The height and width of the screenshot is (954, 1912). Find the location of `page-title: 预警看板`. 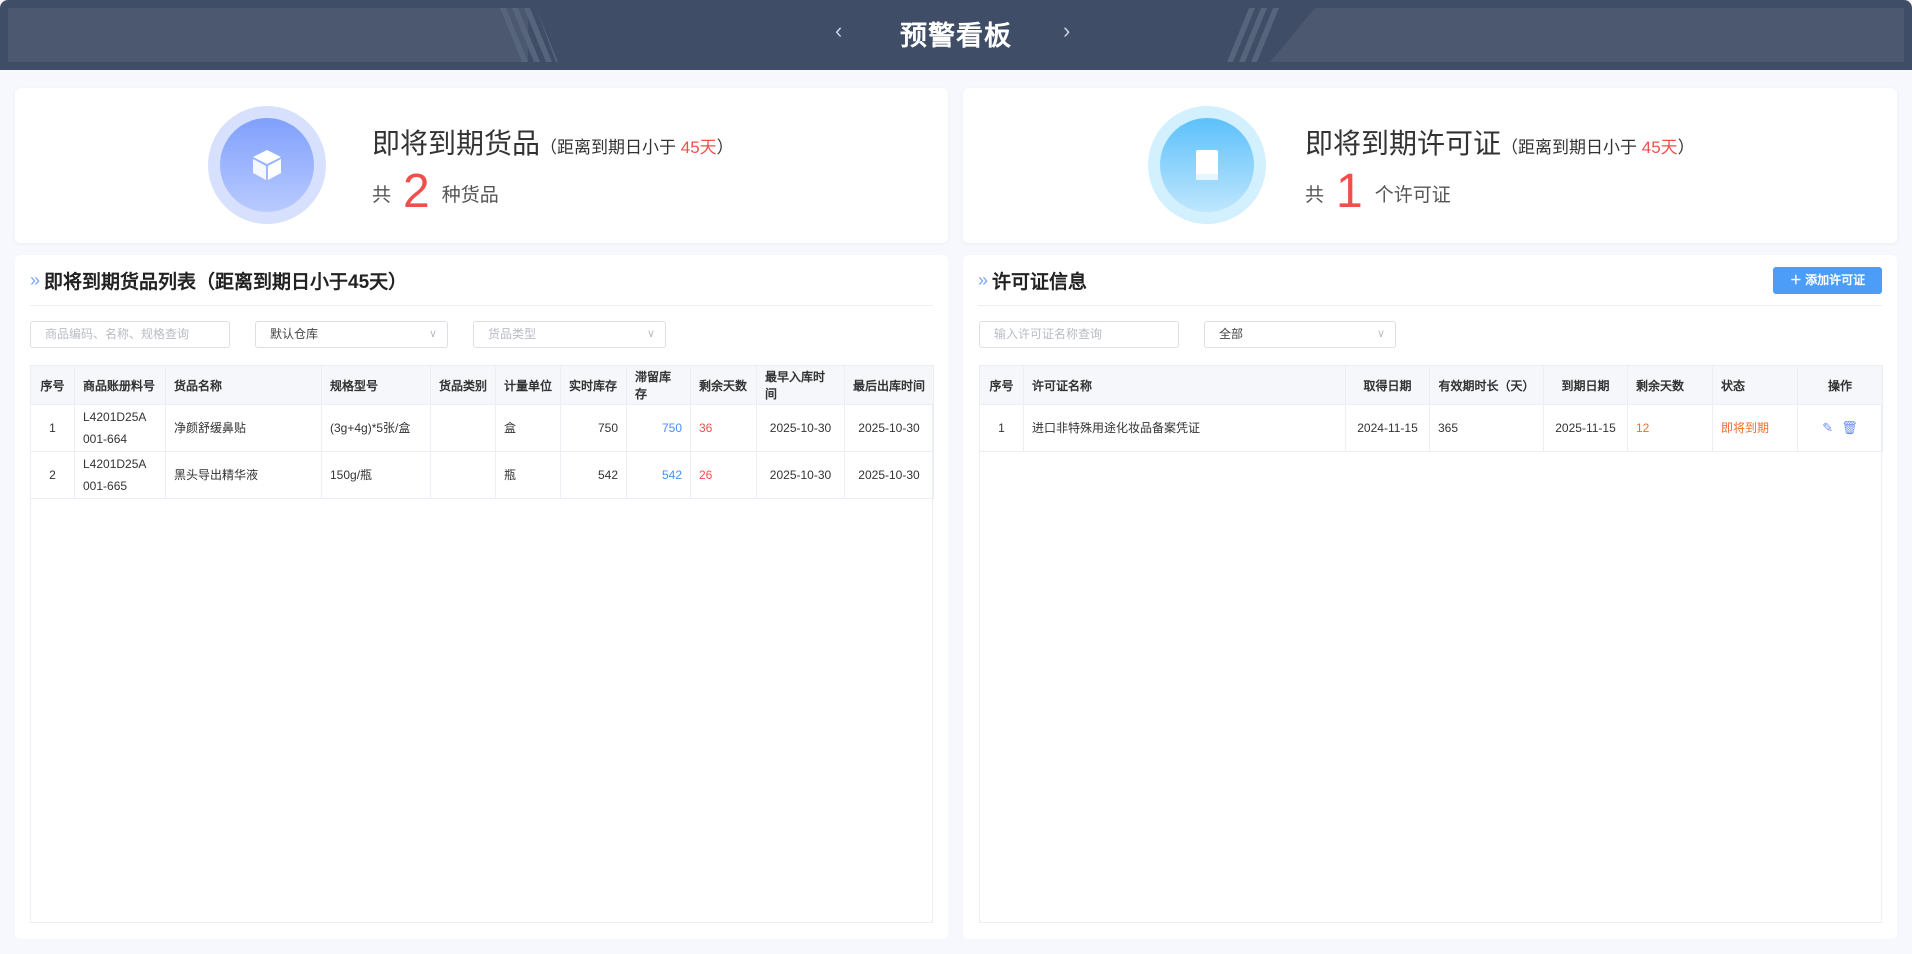

page-title: 预警看板 is located at coordinates (956, 36).